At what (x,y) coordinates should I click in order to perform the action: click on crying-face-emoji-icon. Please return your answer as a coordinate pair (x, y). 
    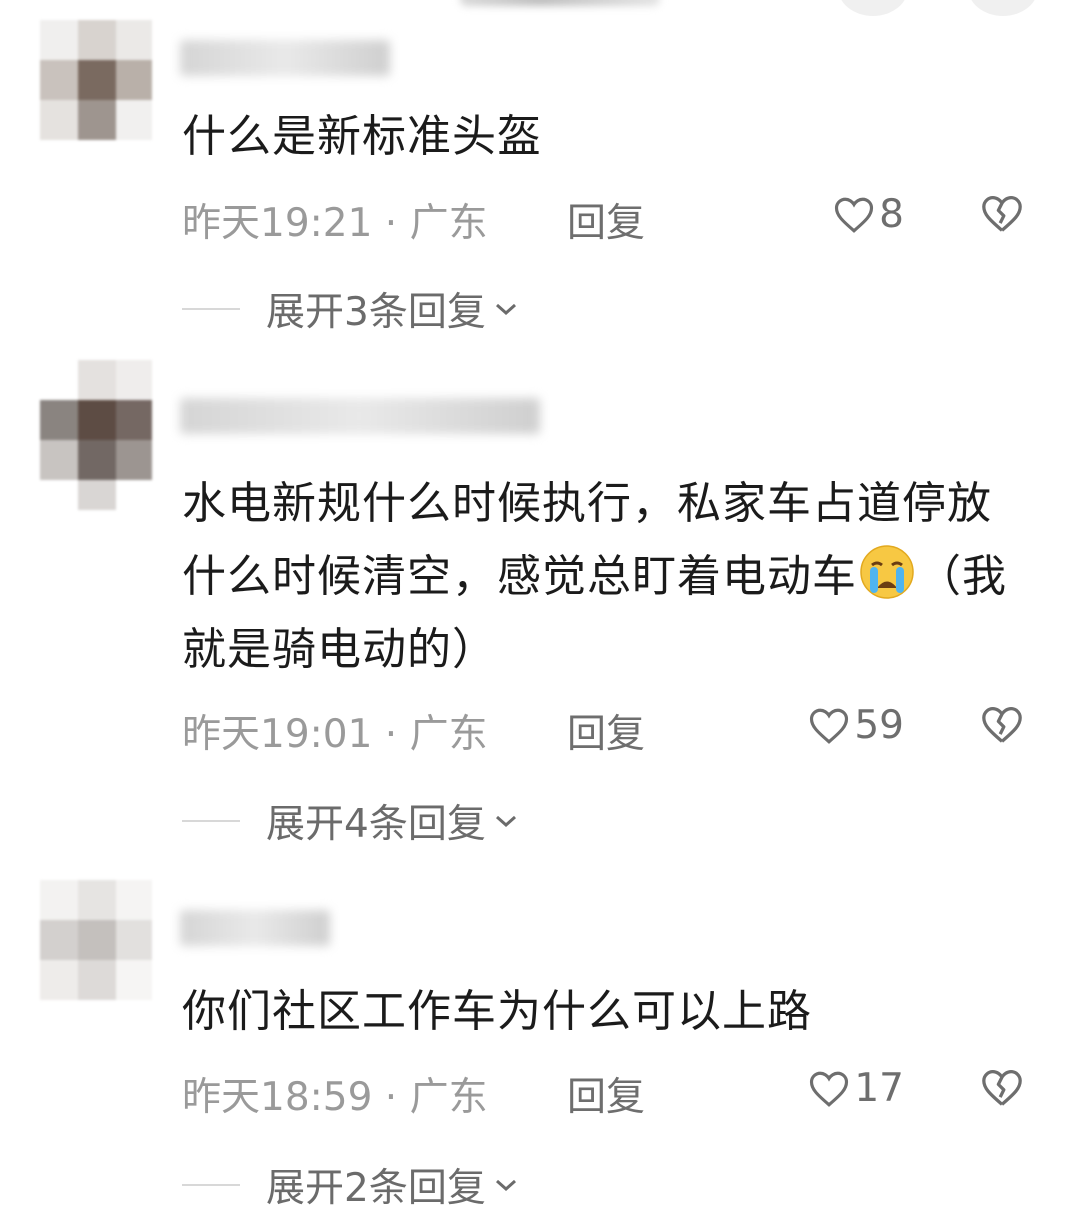
    Looking at the image, I should click on (887, 572).